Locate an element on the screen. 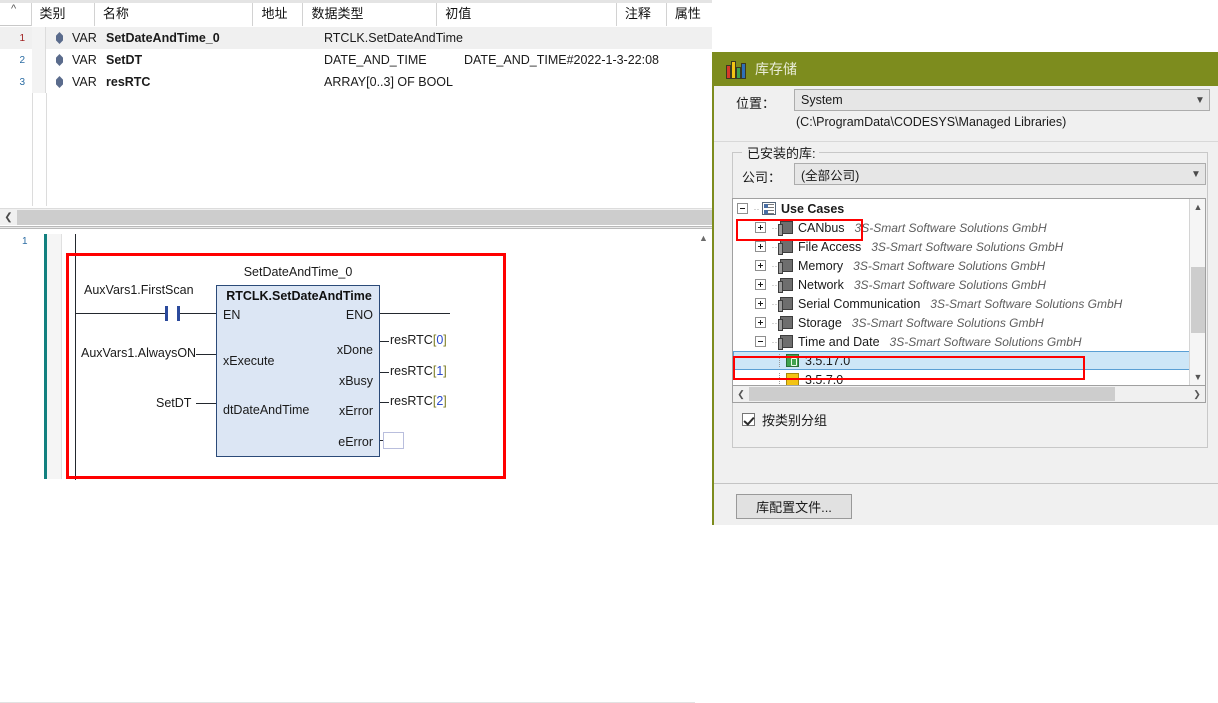  fb-output-pin-xdone: xDone is located at coordinates (355, 350).